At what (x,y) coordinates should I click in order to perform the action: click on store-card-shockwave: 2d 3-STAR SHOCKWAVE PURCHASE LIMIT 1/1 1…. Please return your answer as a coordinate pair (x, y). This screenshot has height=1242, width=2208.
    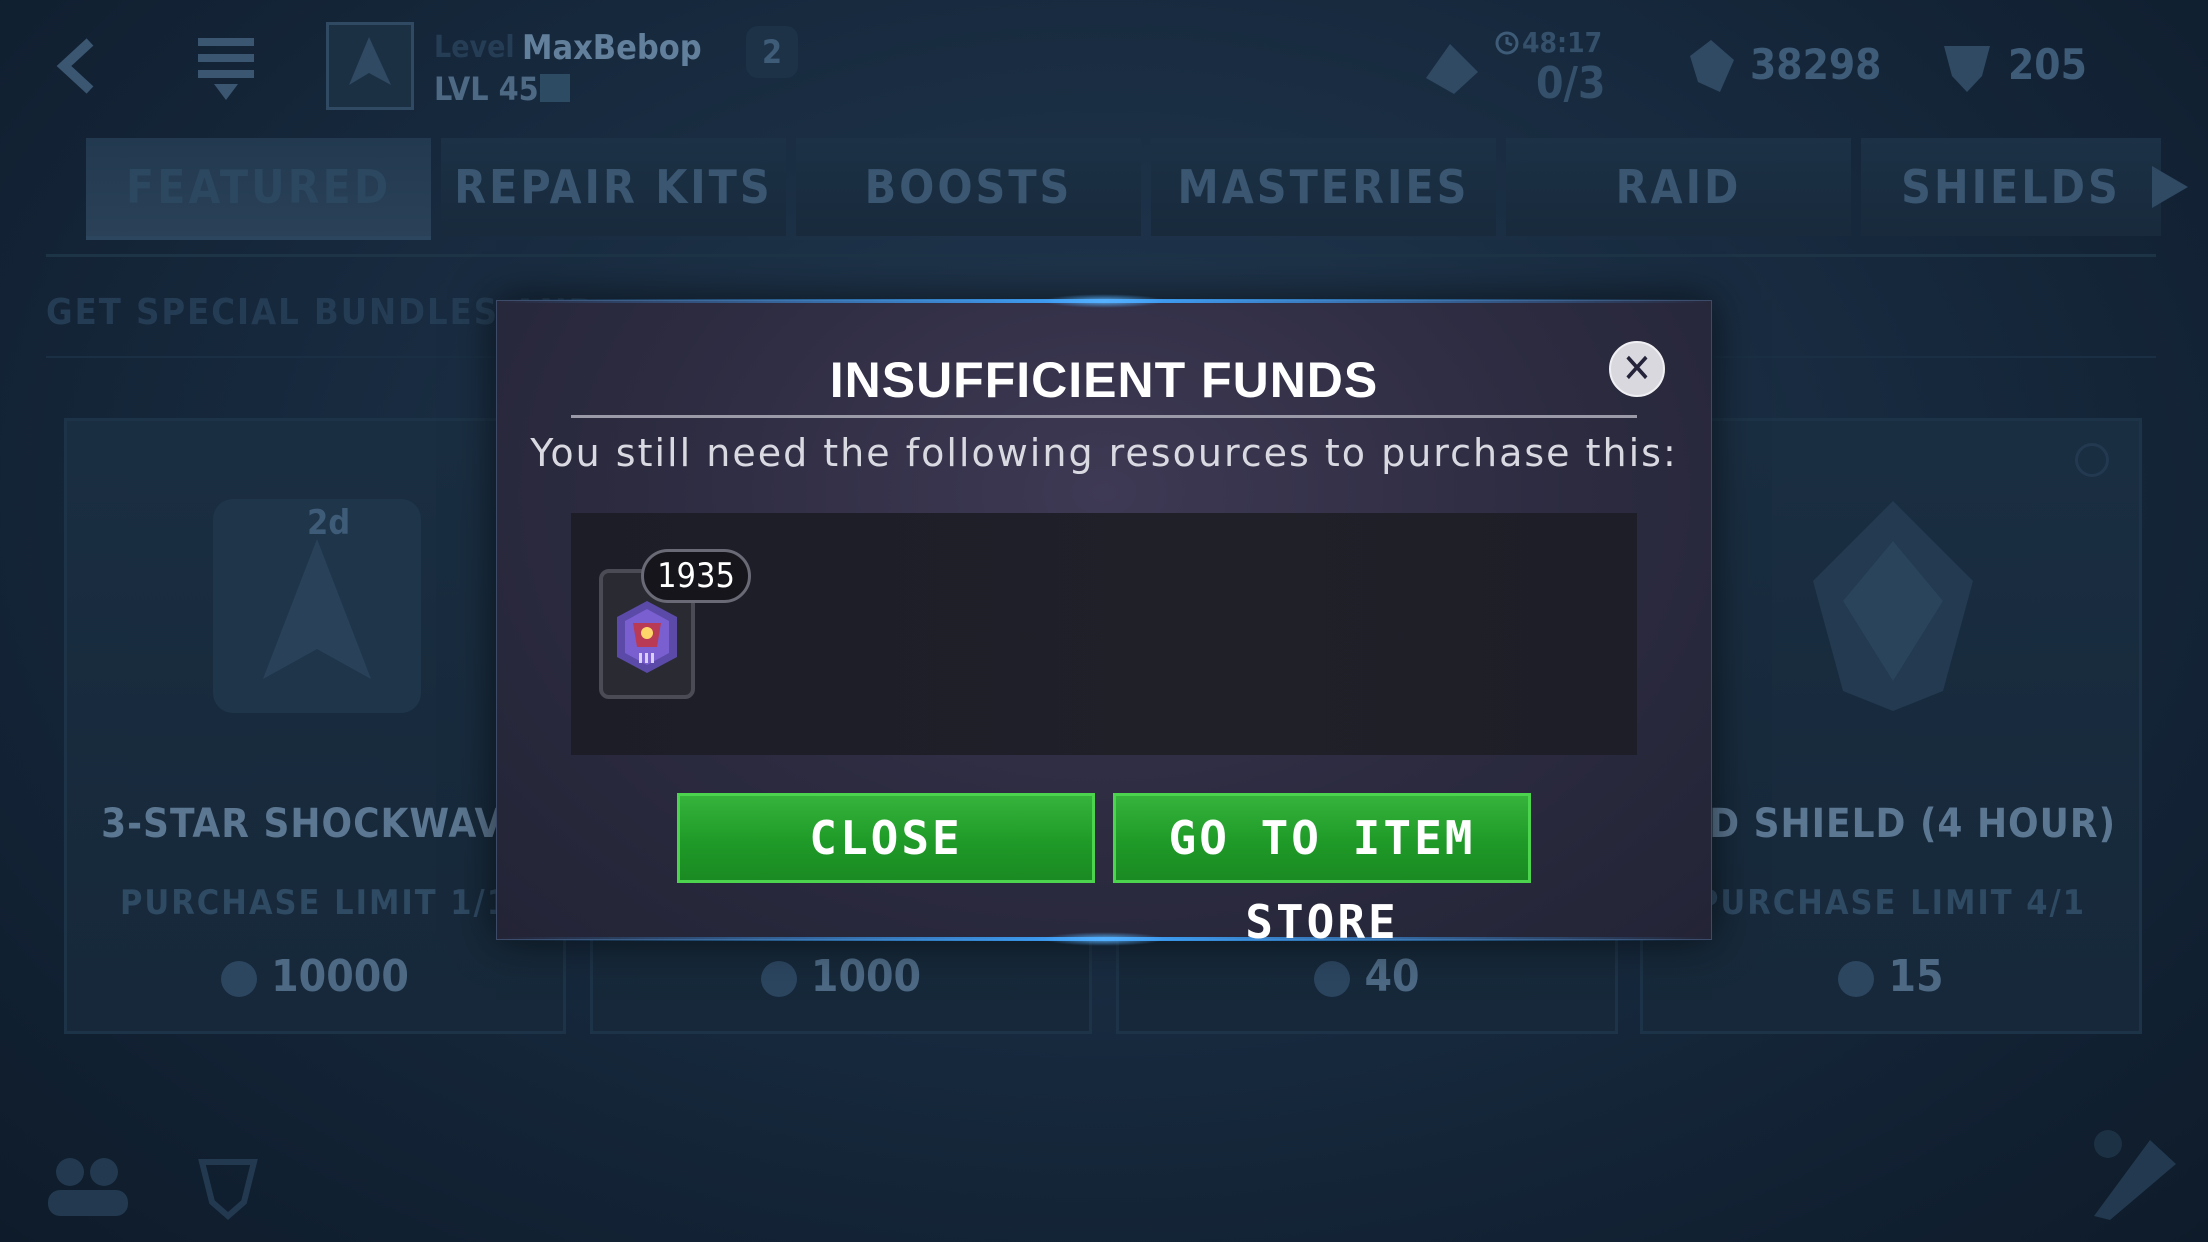
    Looking at the image, I should click on (315, 726).